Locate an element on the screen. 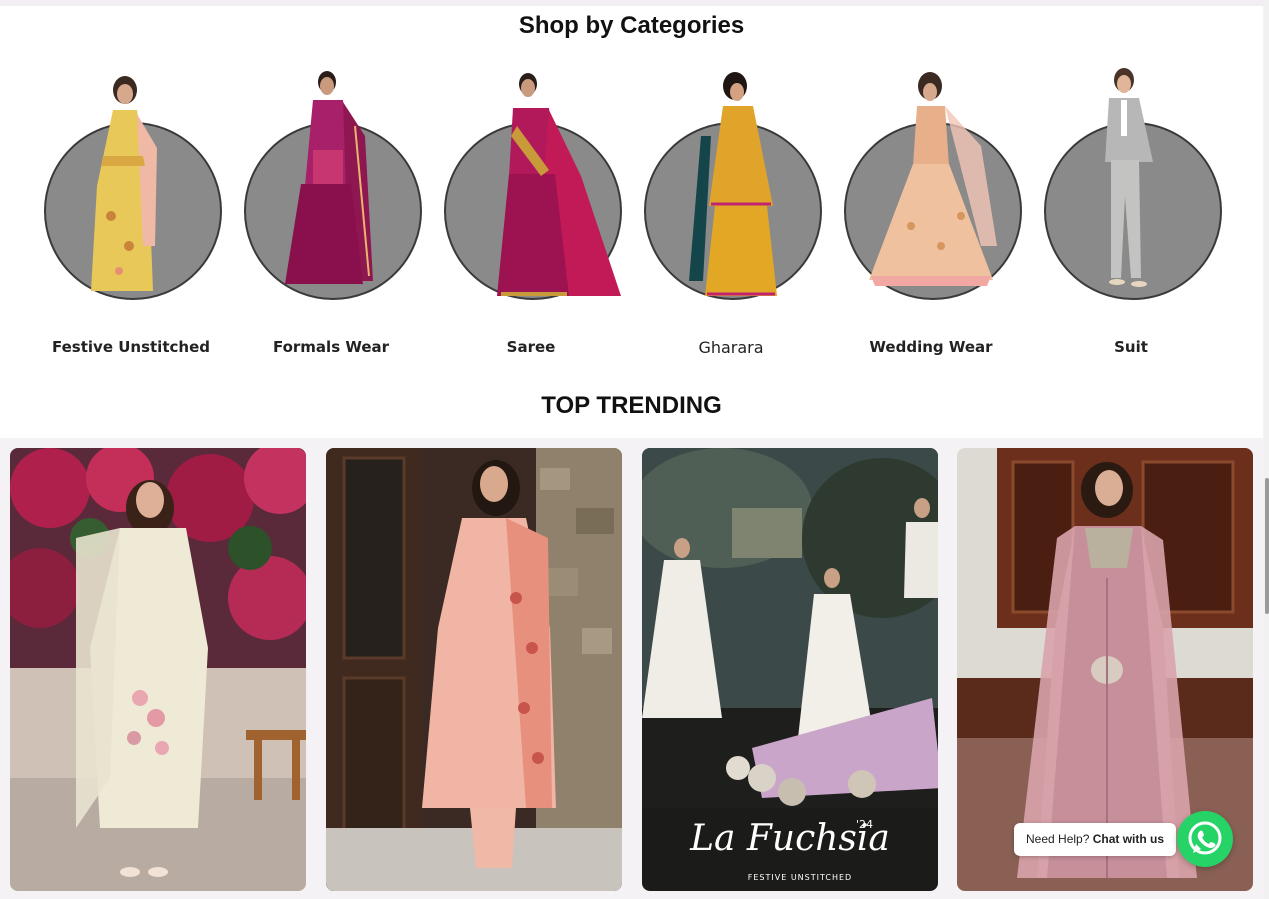 The image size is (1269, 899). trending-card: La Fuchsia '24 FESTIVE UNSTITCHED is located at coordinates (790, 669).